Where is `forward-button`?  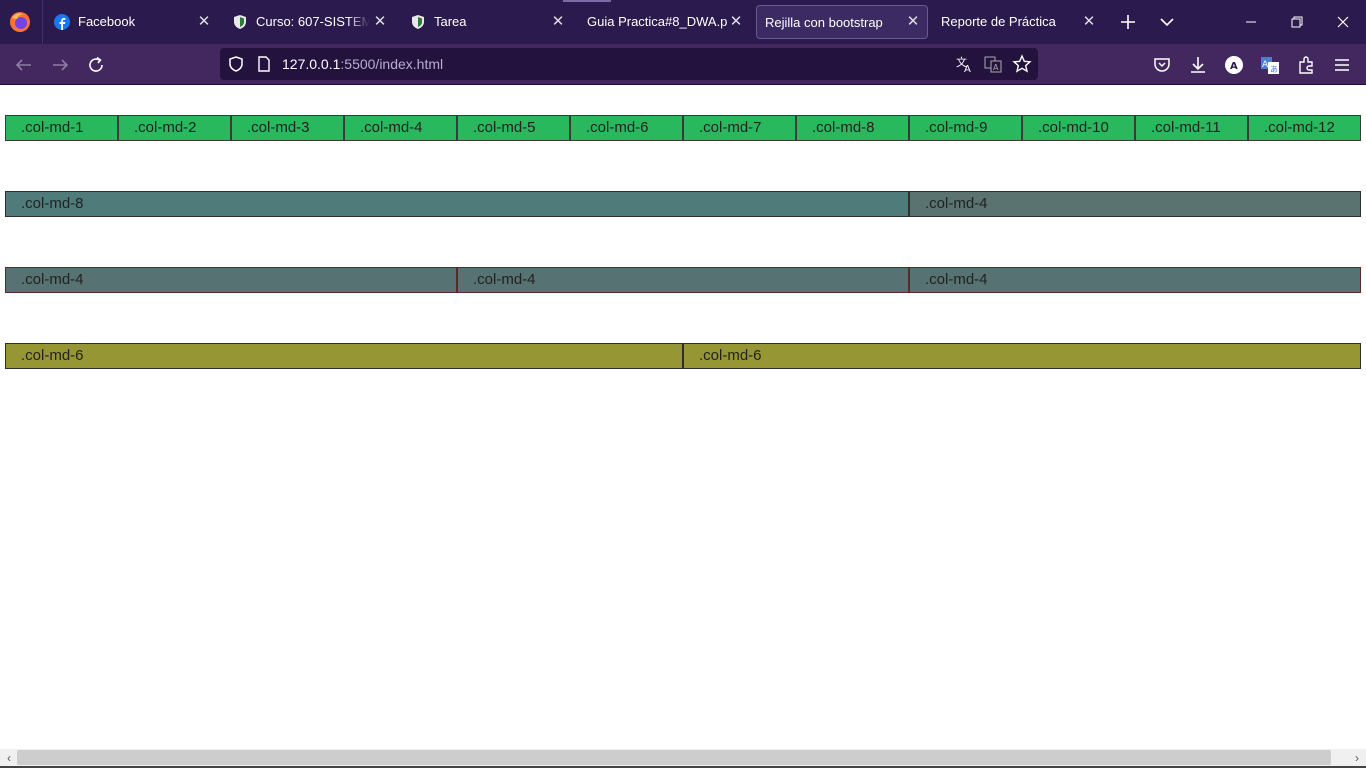
forward-button is located at coordinates (60, 65).